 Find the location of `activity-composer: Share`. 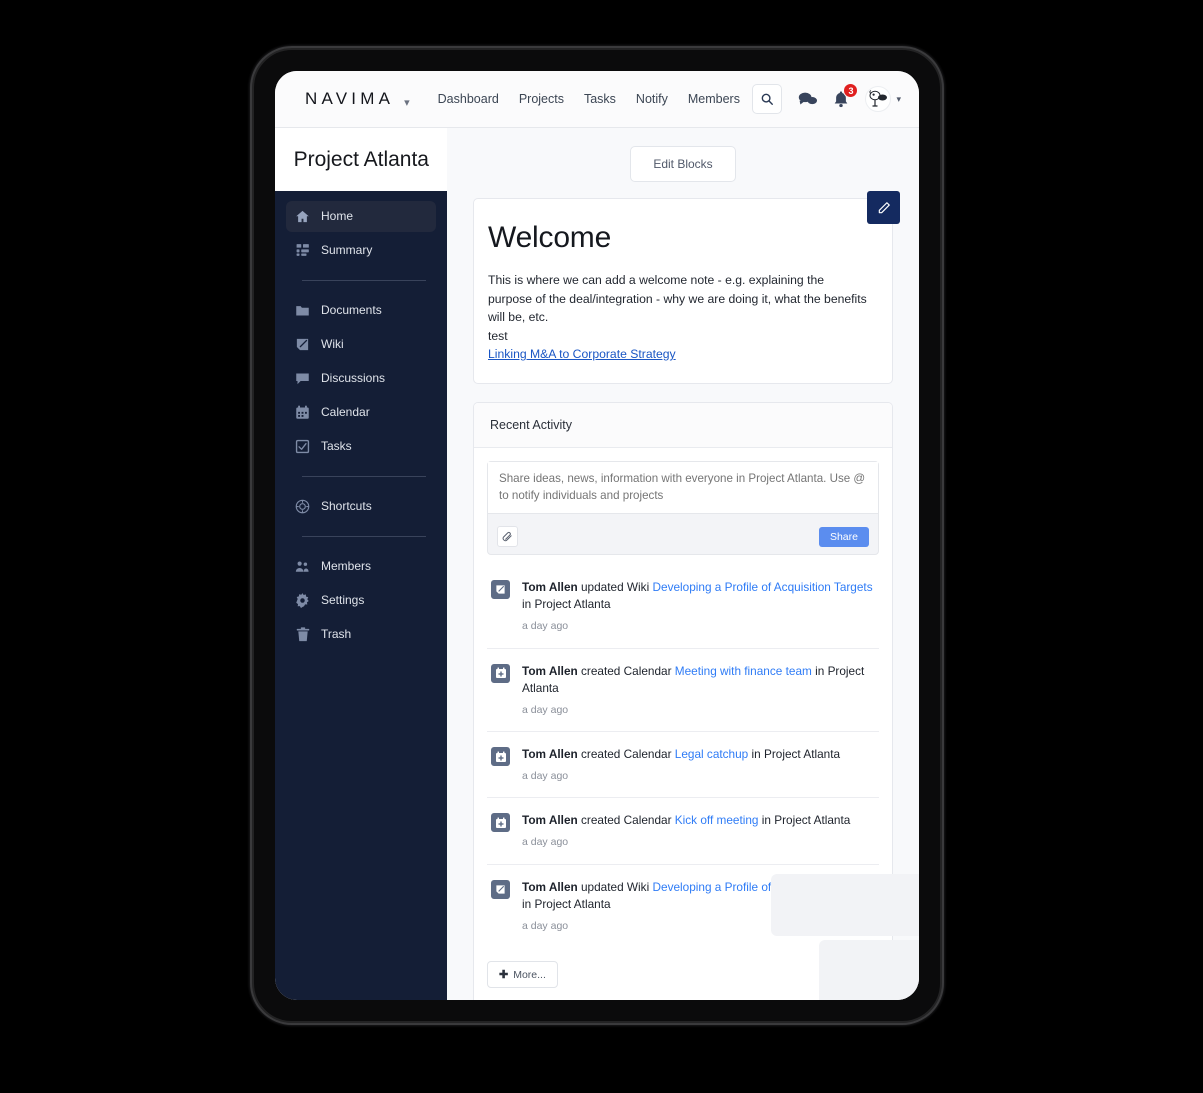

activity-composer: Share is located at coordinates (683, 508).